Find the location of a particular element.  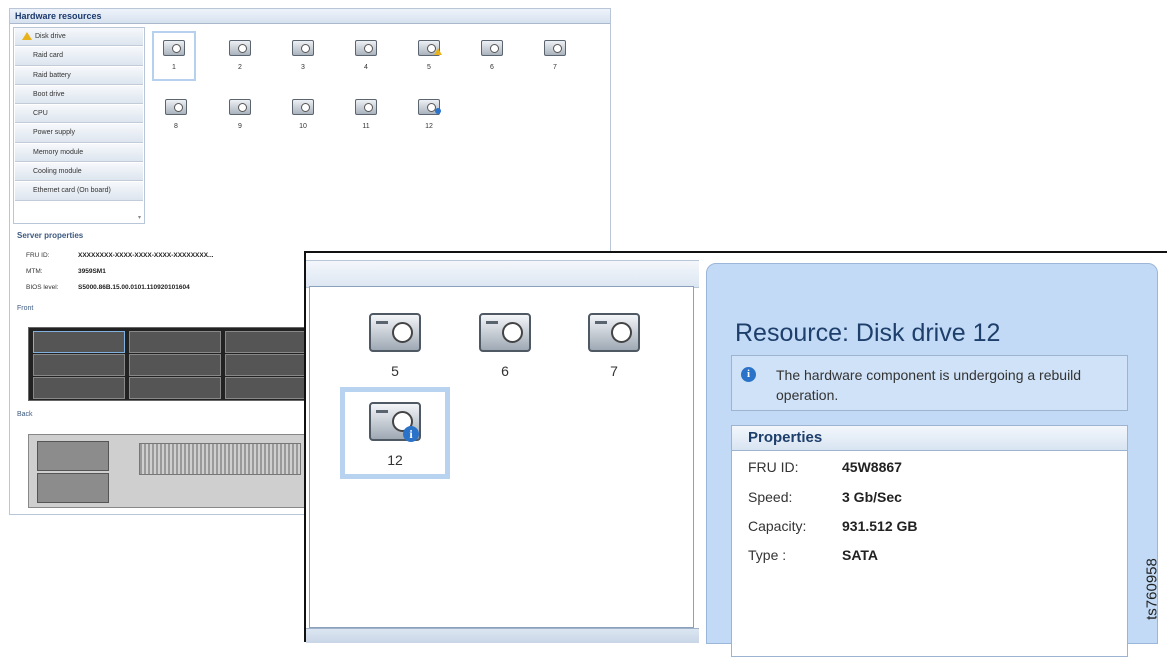

property-row: Capacity: 931.512 GB is located at coordinates (833, 526).